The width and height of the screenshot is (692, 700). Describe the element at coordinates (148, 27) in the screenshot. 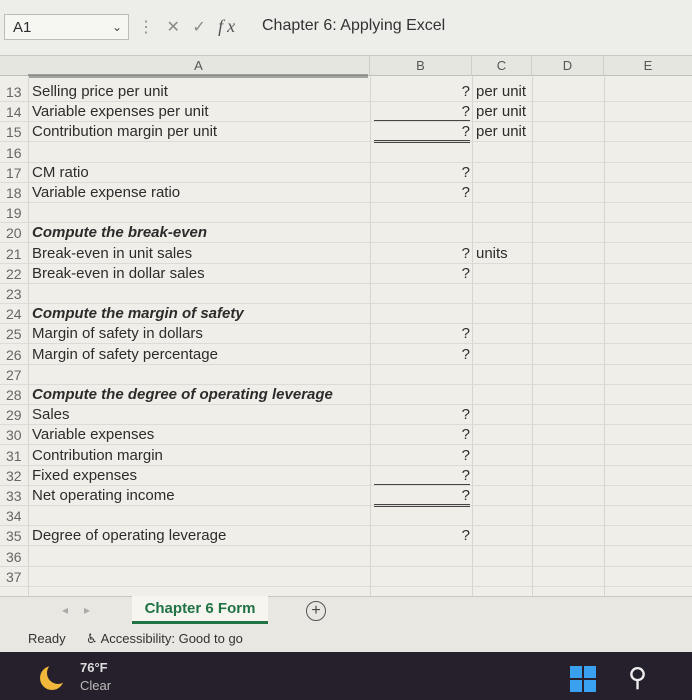

I see `more-icon: ⋮` at that location.